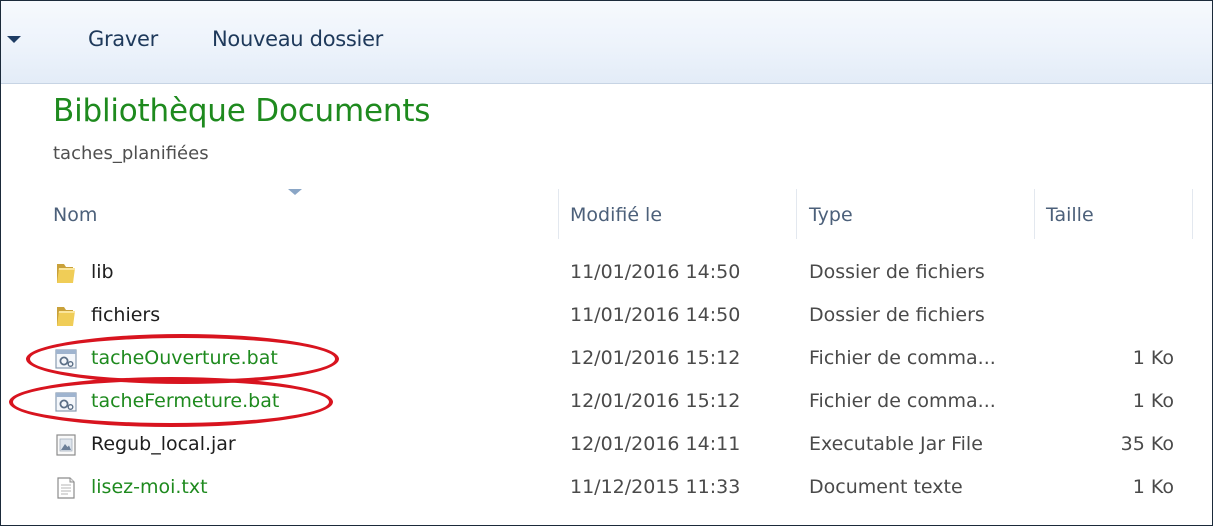 The image size is (1215, 528). What do you see at coordinates (655, 487) in the screenshot?
I see `file-modified: 11/12/2015 11:33` at bounding box center [655, 487].